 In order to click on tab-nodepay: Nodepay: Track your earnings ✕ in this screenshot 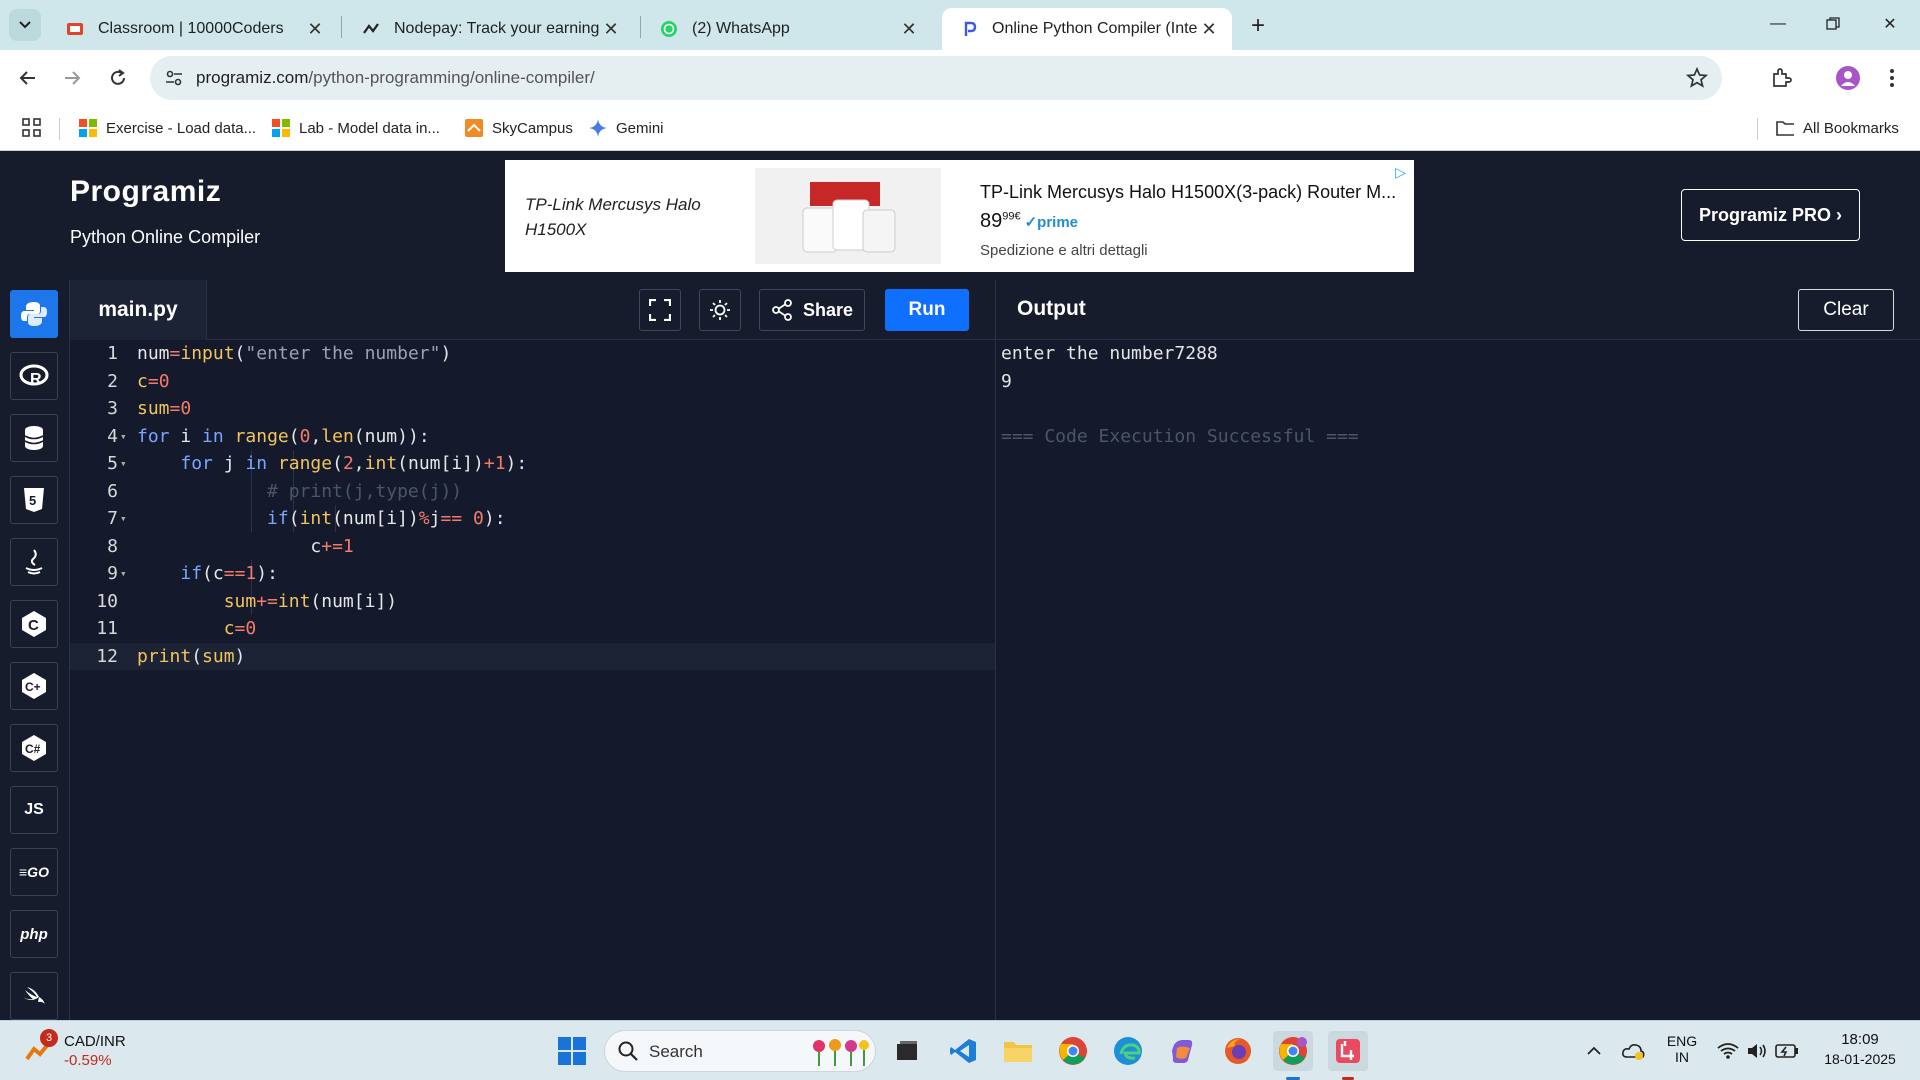, I will do `click(489, 29)`.